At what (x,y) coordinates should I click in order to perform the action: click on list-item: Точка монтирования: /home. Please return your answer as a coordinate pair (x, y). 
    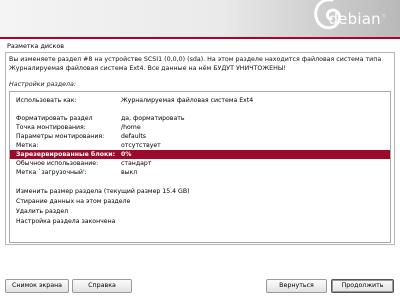
    Looking at the image, I should click on (200, 127).